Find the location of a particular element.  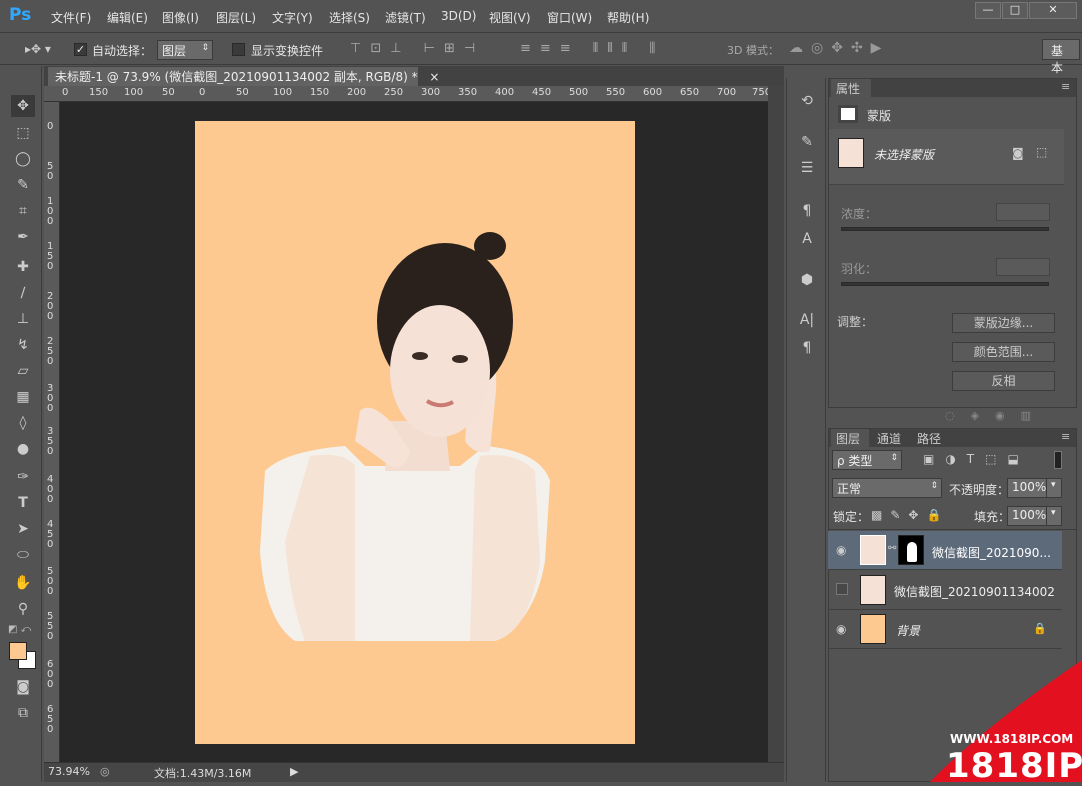

fill-arrow-icon: ▾ is located at coordinates (1054, 516).